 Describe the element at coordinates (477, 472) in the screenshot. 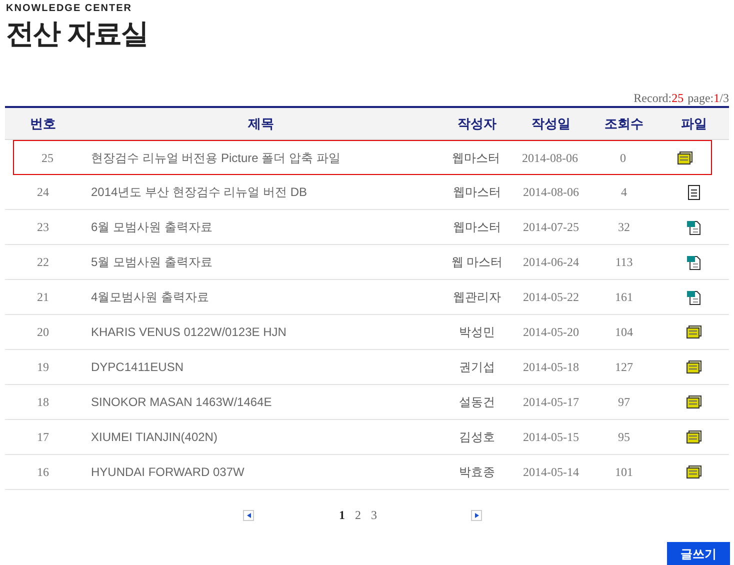

I see `post-author: 박효종` at that location.